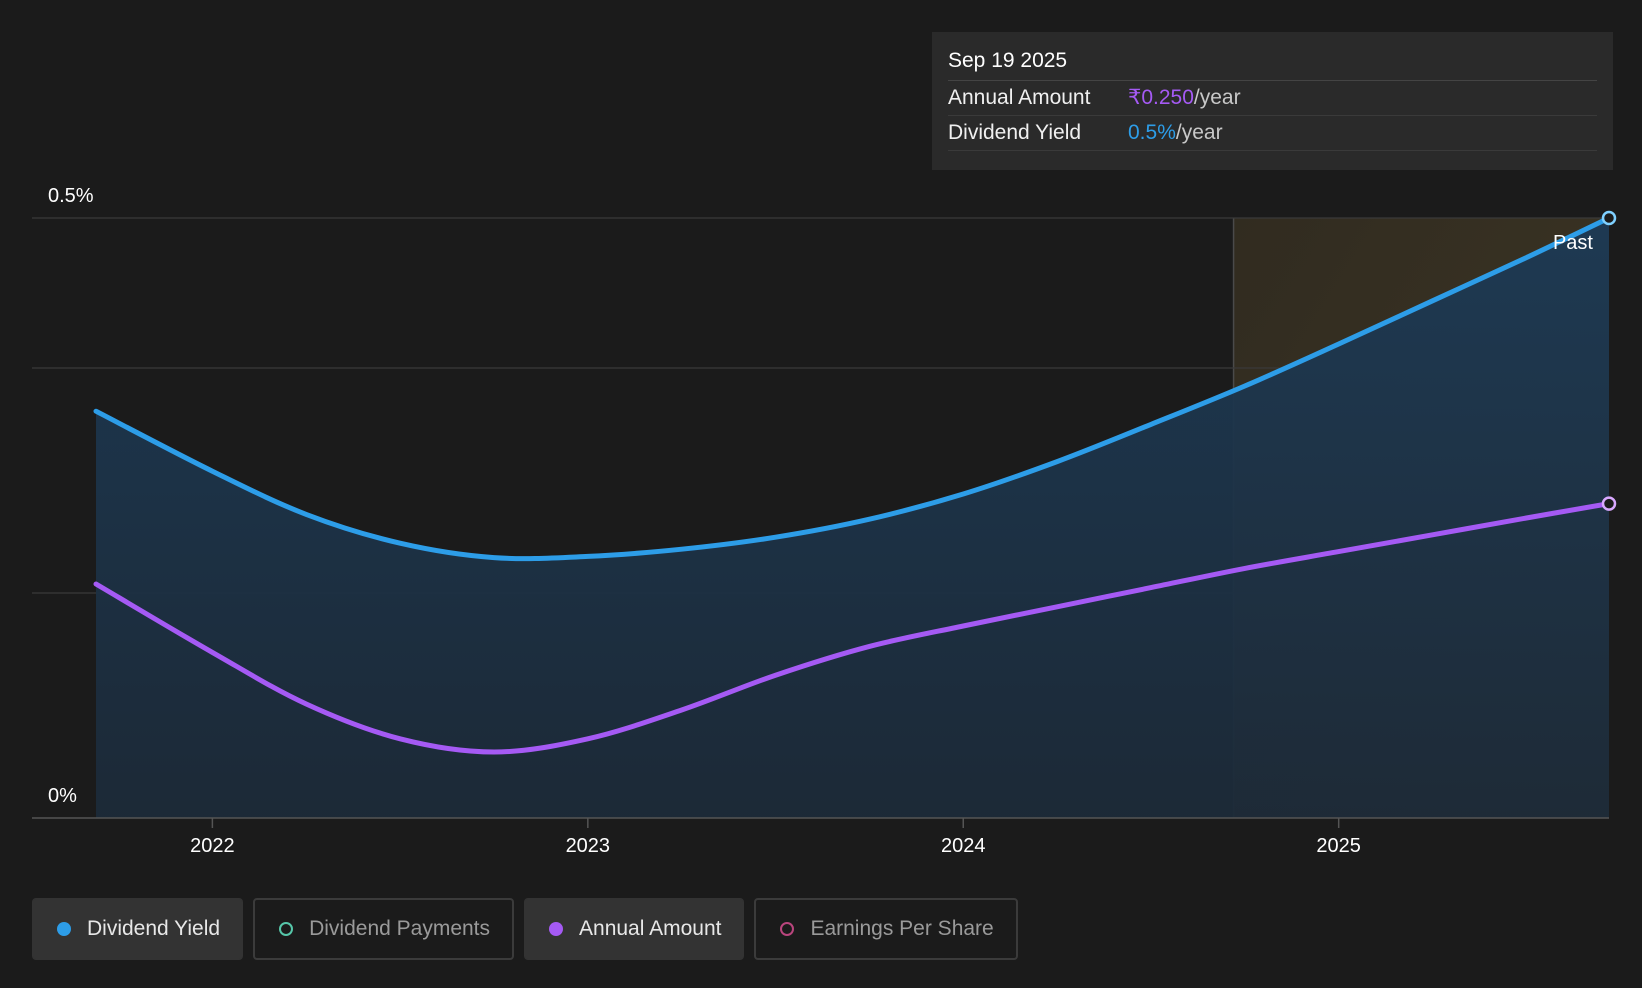 This screenshot has width=1642, height=988. What do you see at coordinates (154, 928) in the screenshot?
I see `legend-label: Dividend Yield` at bounding box center [154, 928].